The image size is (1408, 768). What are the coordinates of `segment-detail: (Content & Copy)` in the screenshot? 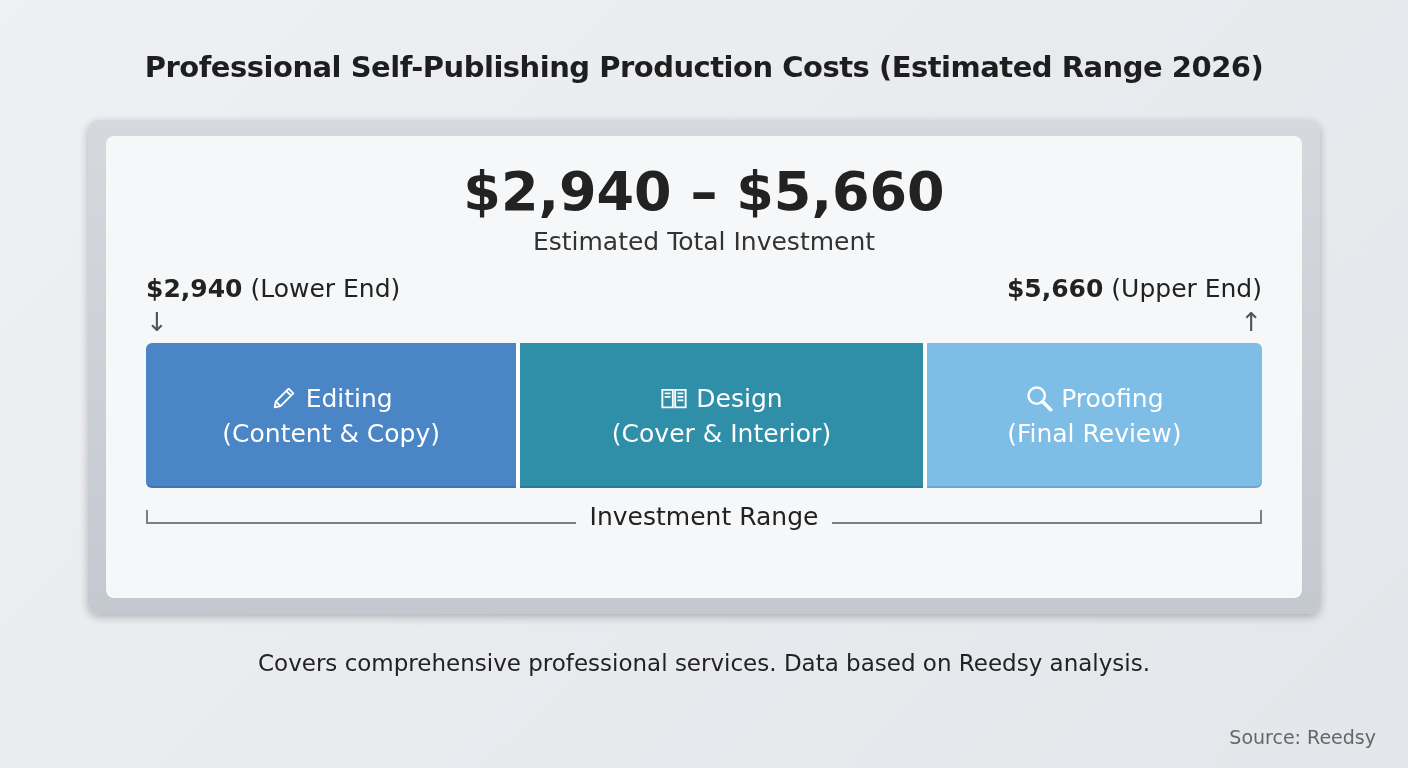 It's located at (331, 433).